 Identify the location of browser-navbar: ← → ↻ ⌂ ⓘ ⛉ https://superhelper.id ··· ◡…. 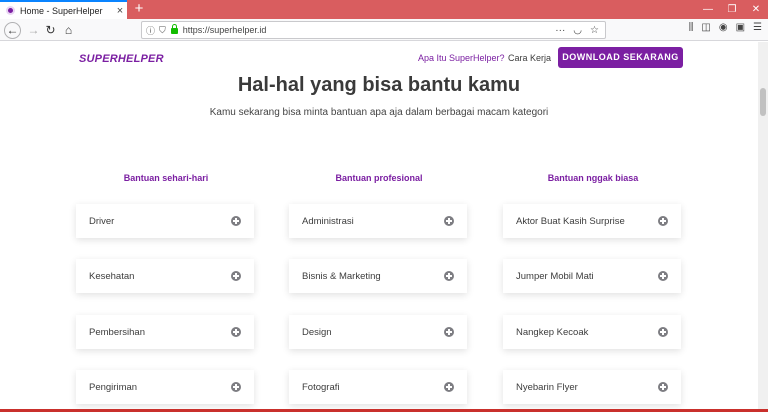
(384, 30).